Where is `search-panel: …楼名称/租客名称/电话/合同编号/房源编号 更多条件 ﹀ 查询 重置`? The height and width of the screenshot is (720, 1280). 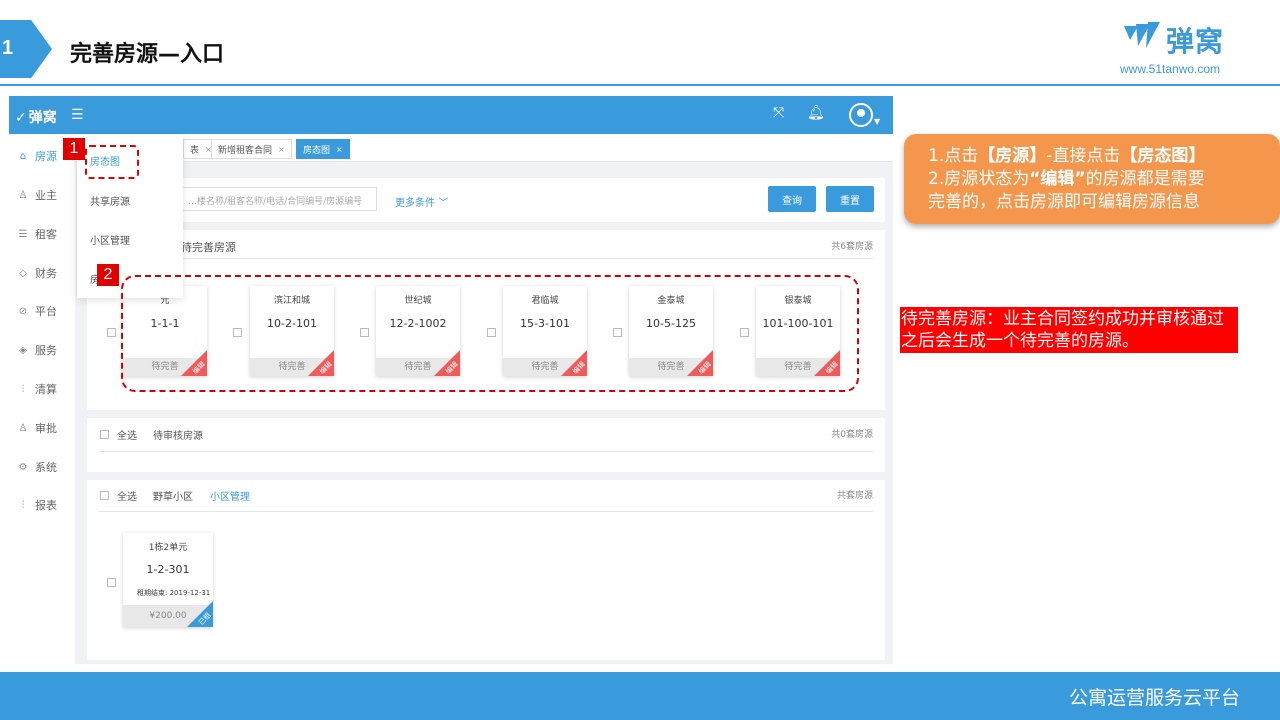 search-panel: …楼名称/租客名称/电话/合同编号/房源编号 更多条件 ﹀ 查询 重置 is located at coordinates (486, 200).